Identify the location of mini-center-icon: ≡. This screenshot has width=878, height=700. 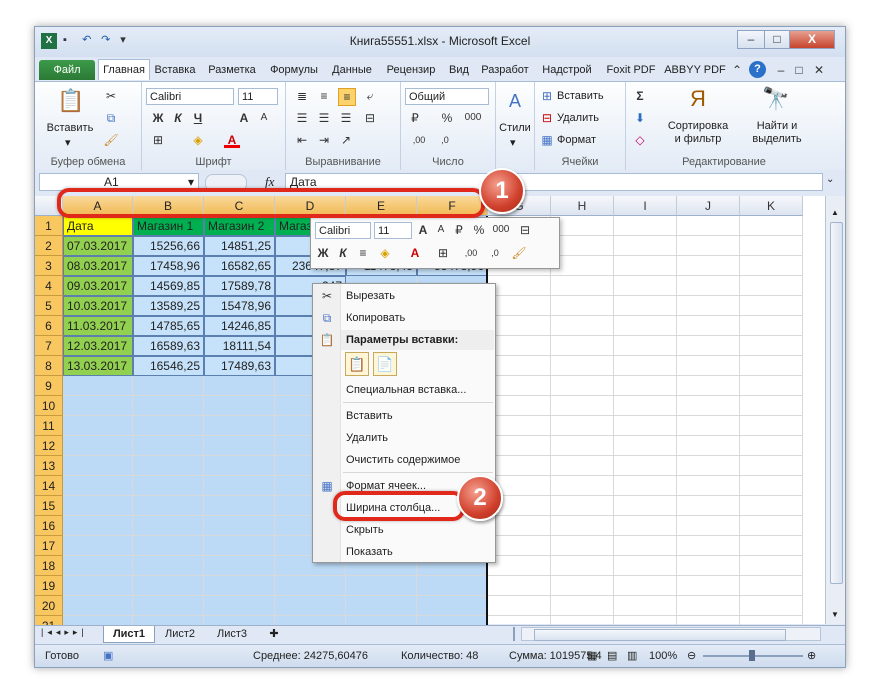
(363, 253).